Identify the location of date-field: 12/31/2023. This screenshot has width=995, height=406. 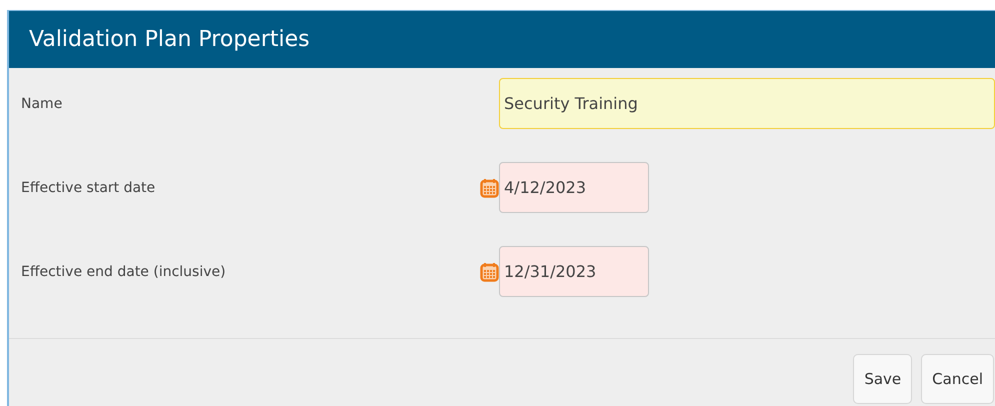
(574, 271).